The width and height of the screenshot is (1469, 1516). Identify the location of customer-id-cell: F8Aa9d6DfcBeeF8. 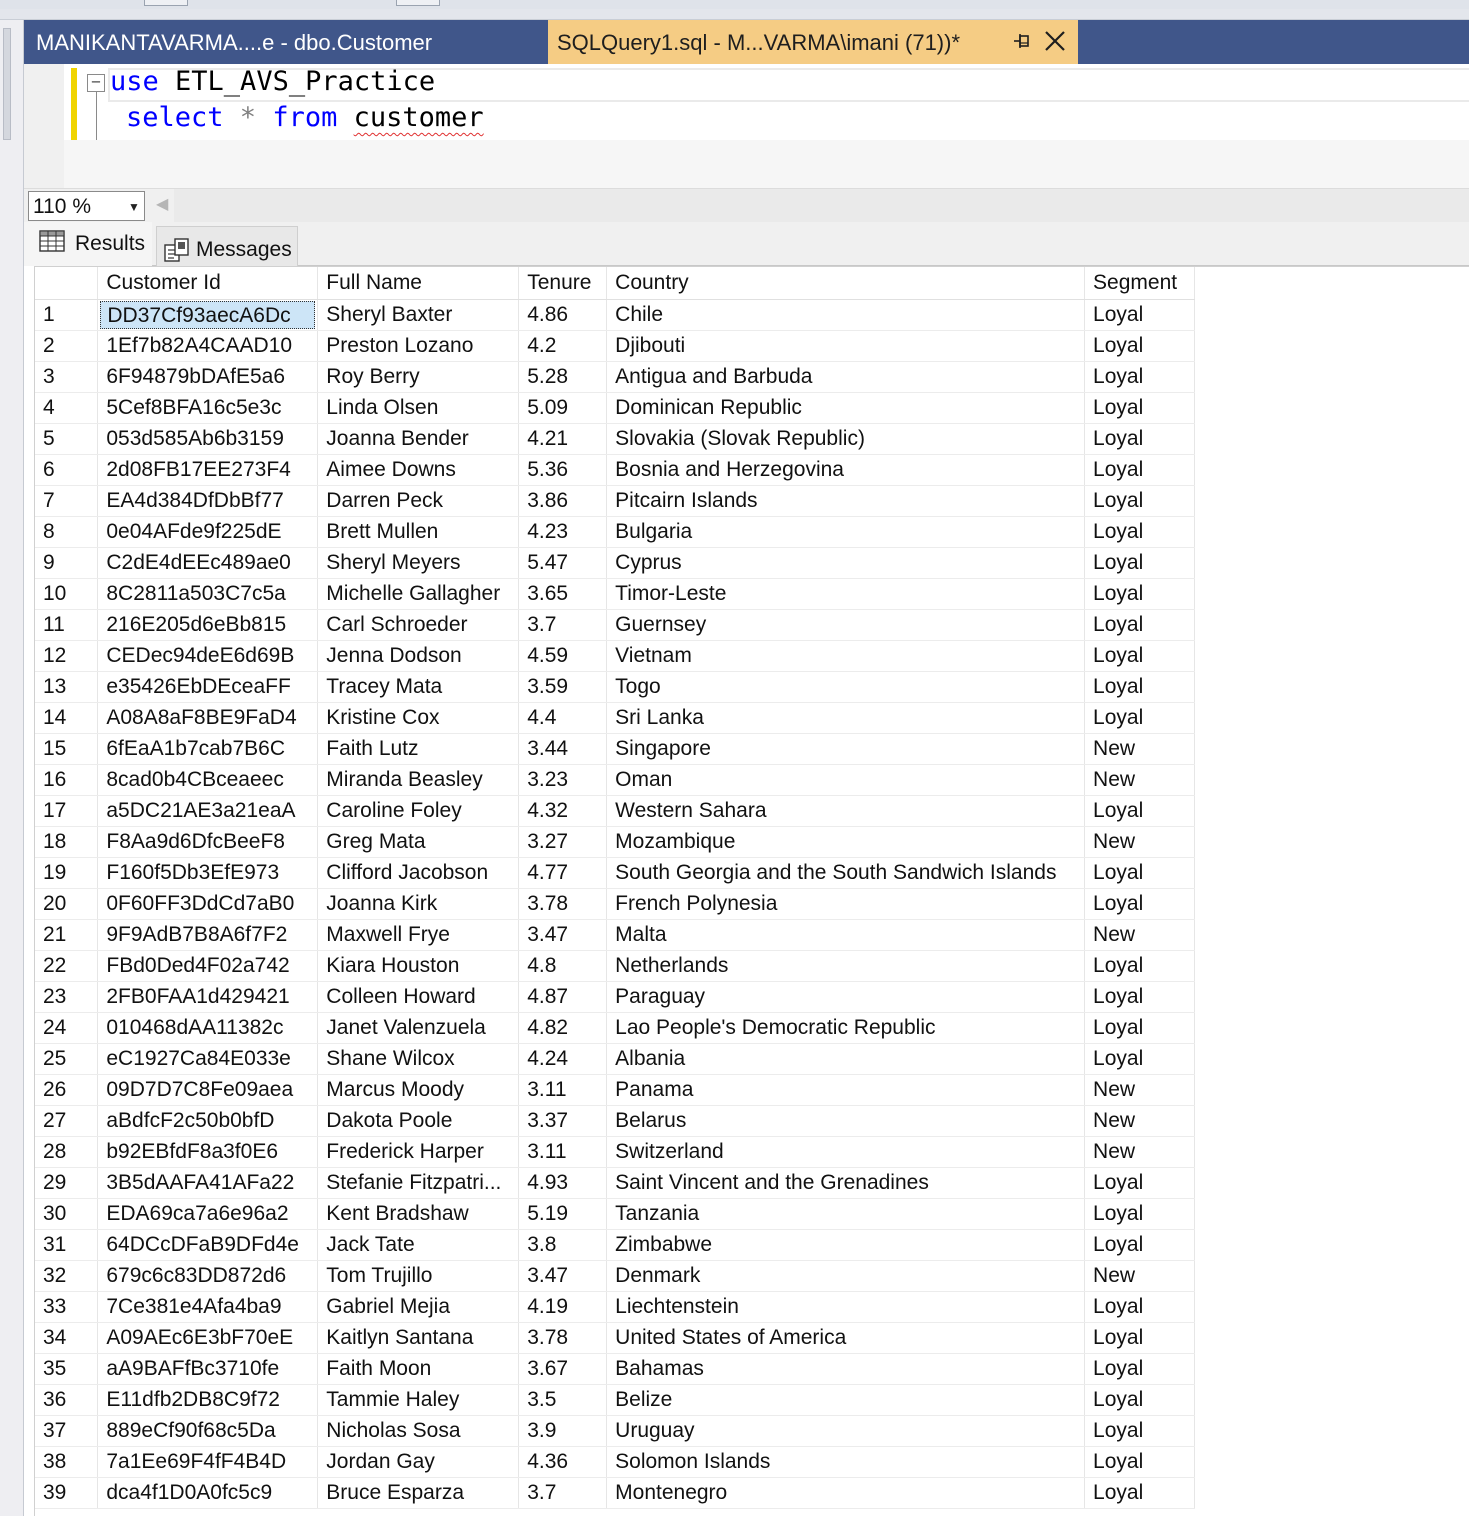
(208, 842).